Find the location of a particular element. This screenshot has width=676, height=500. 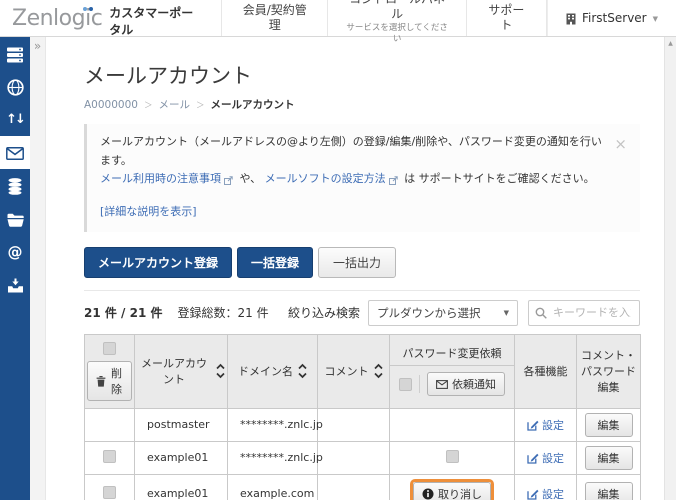

globe-icon is located at coordinates (15, 86).